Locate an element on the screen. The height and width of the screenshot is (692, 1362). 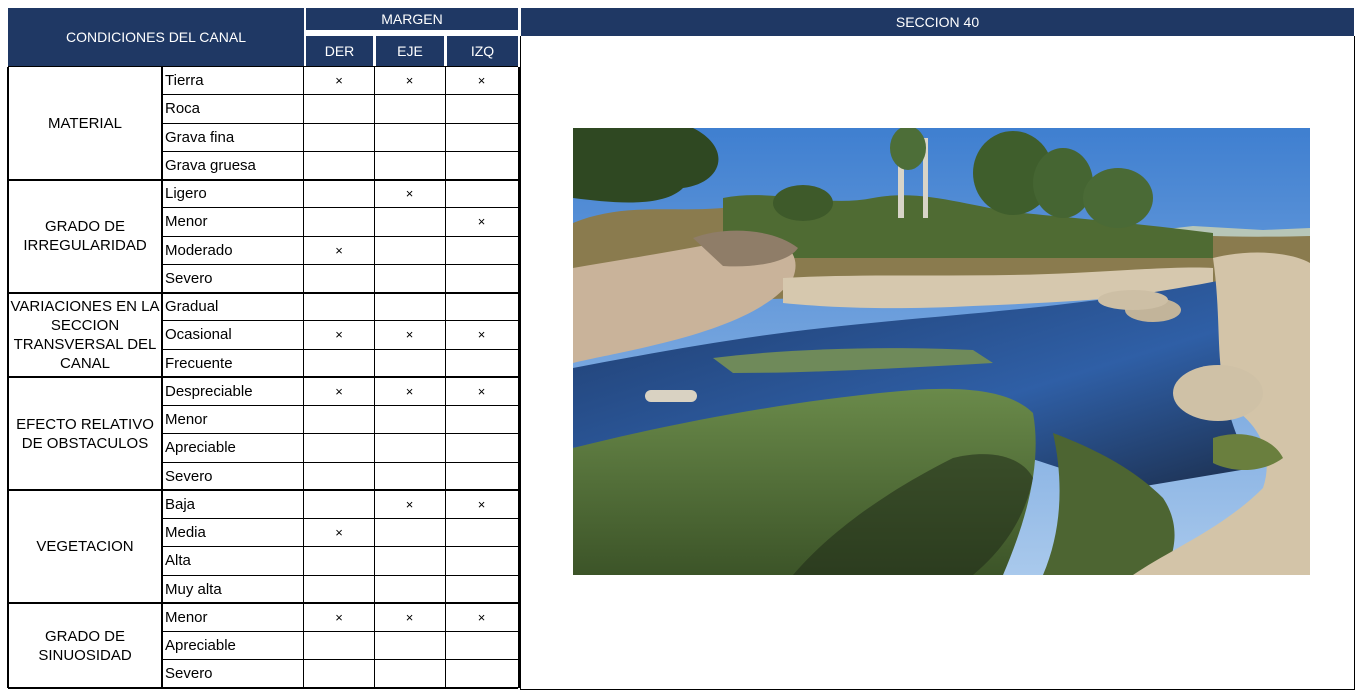
row-label: Gradual is located at coordinates (192, 307).